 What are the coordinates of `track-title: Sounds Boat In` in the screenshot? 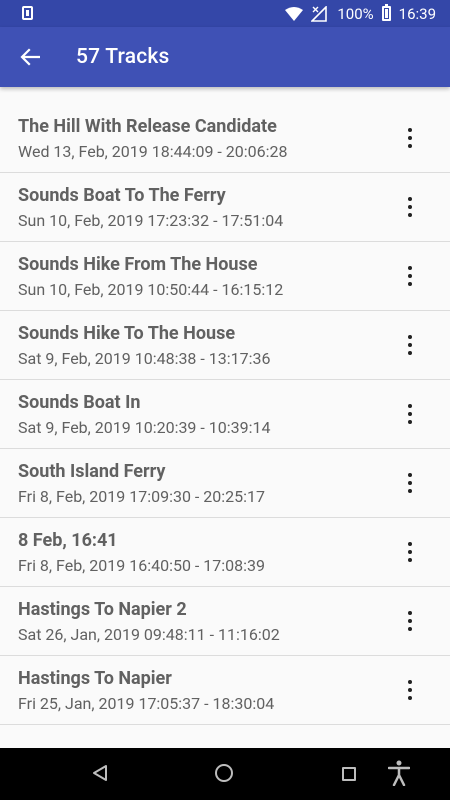 It's located at (79, 402).